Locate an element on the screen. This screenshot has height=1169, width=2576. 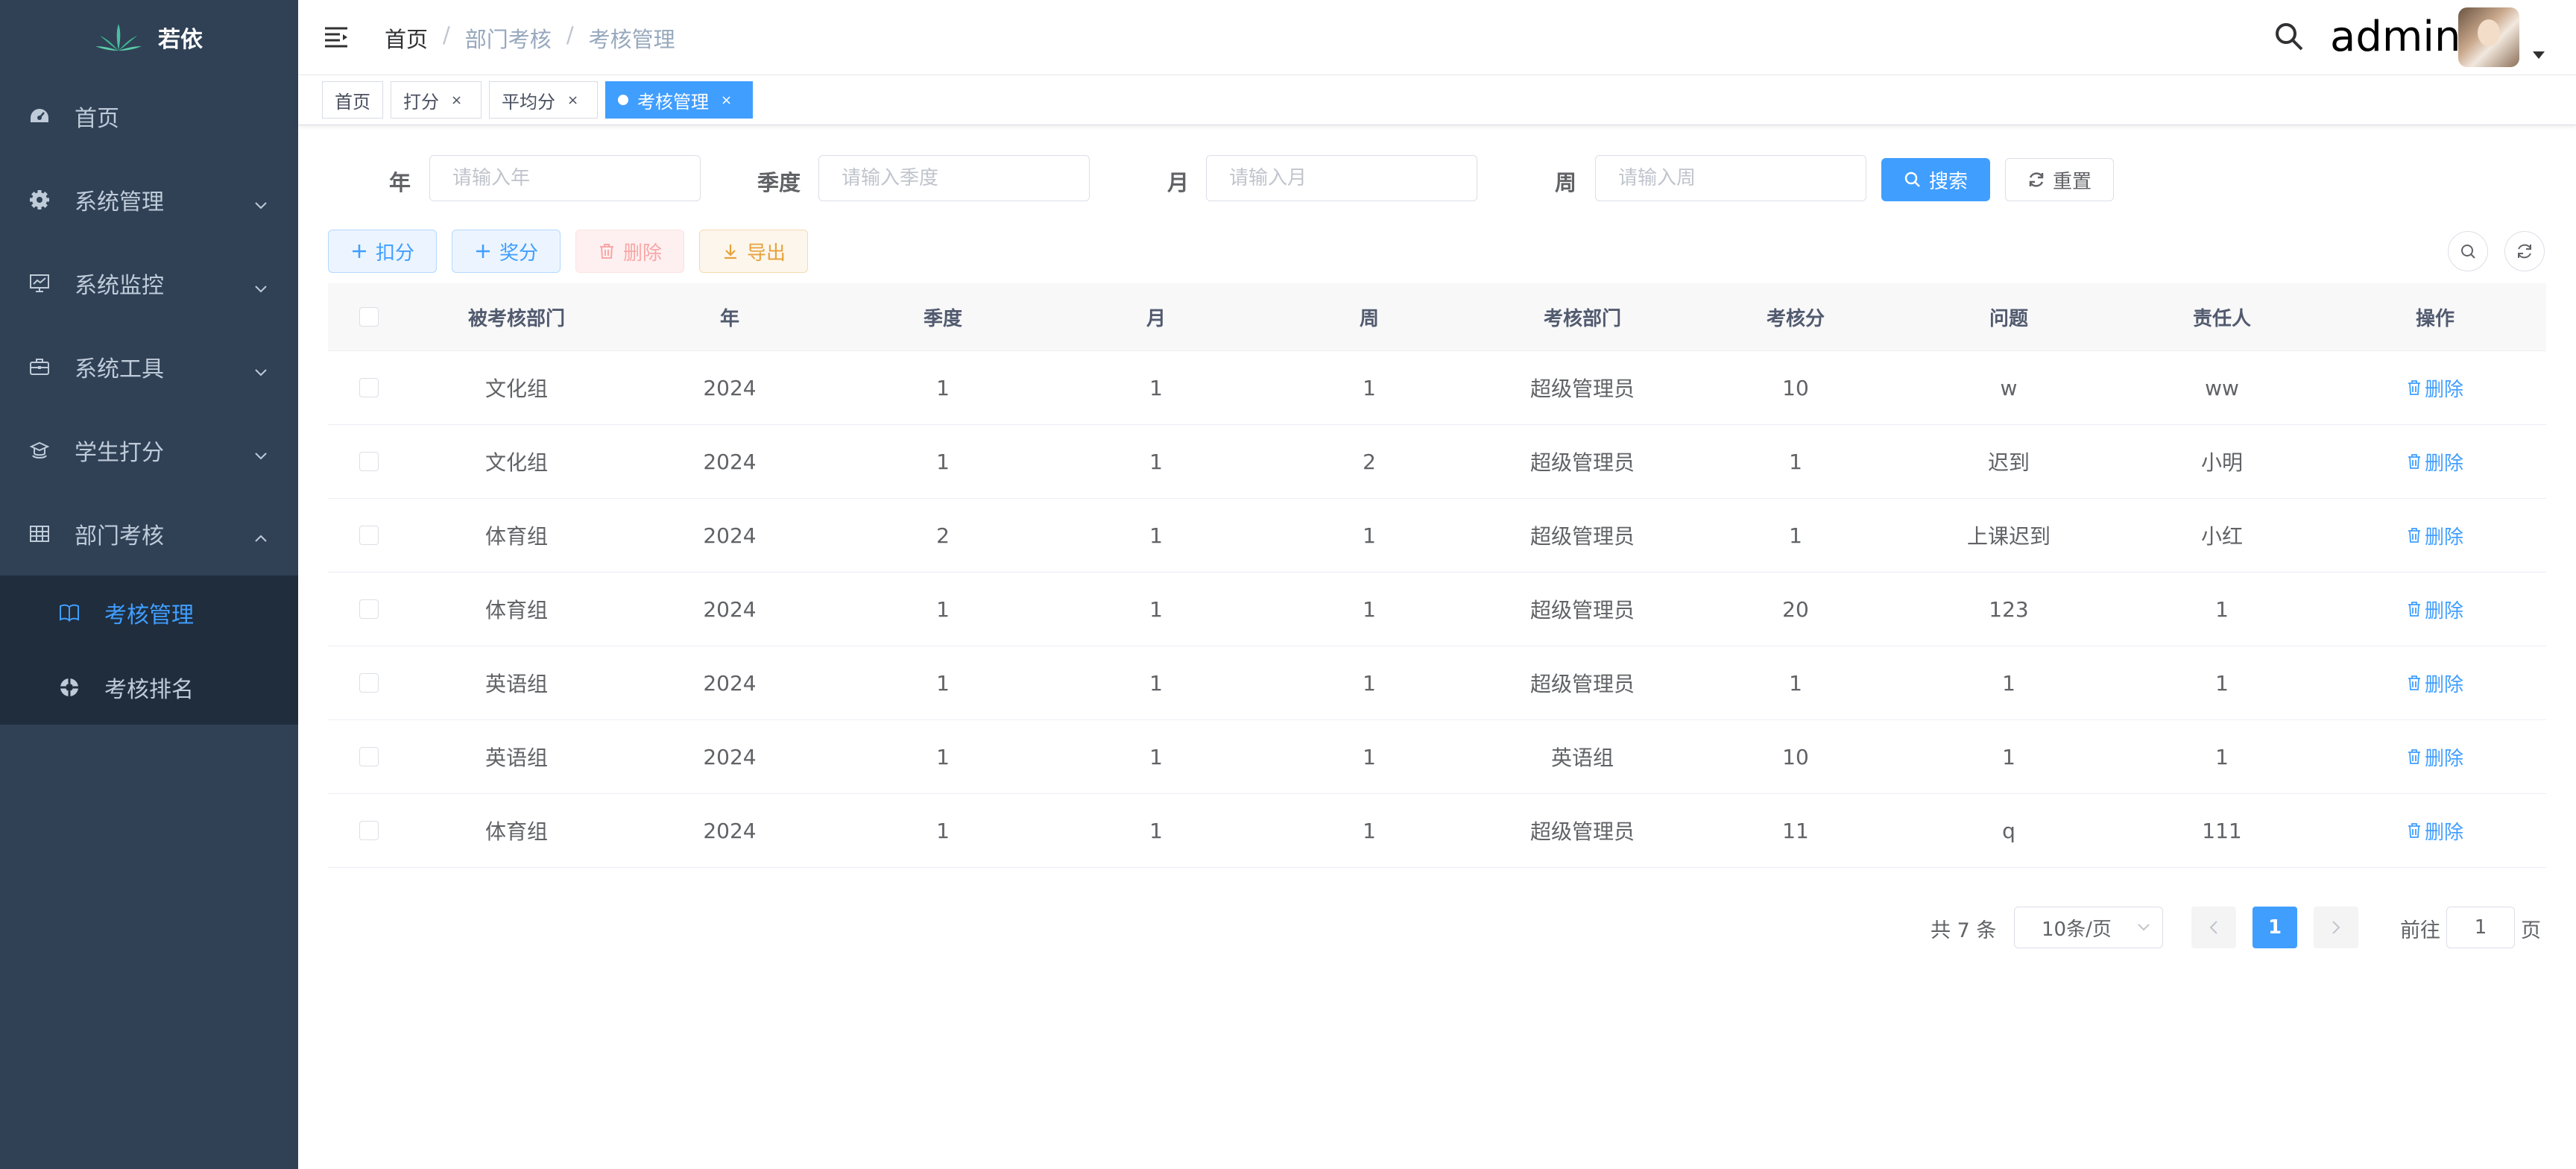
sidebar-item-label: 系统工具 is located at coordinates (119, 369).